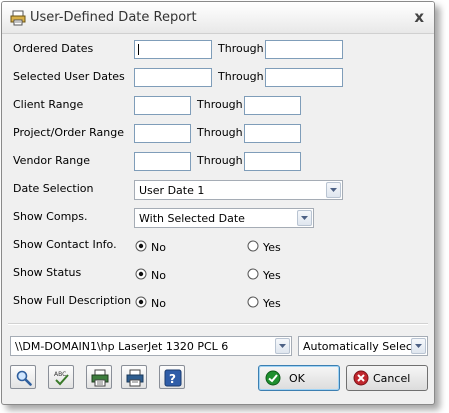 Image resolution: width=449 pixels, height=413 pixels. Describe the element at coordinates (272, 247) in the screenshot. I see `show-contact-info-yes-label: Yes` at that location.